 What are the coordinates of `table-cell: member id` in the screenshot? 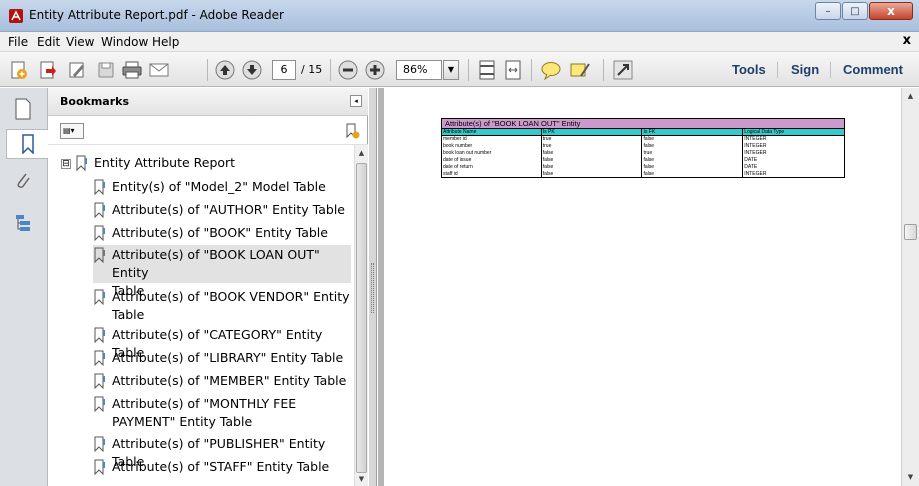 It's located at (491, 139).